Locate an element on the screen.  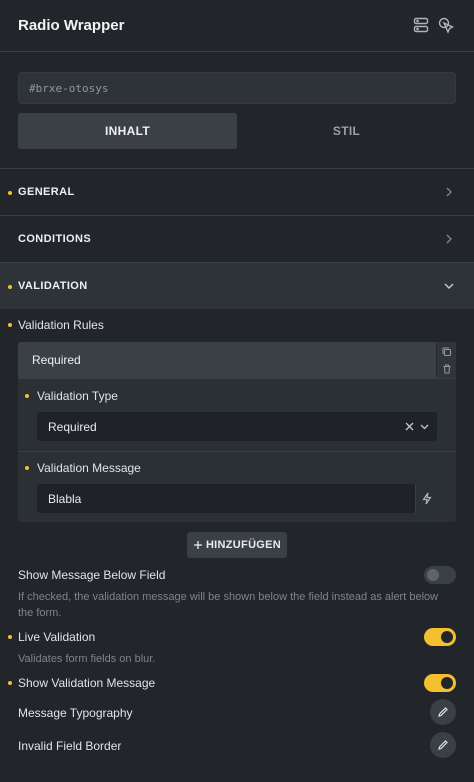
section-conditions: CONDITIONS is located at coordinates (237, 238).